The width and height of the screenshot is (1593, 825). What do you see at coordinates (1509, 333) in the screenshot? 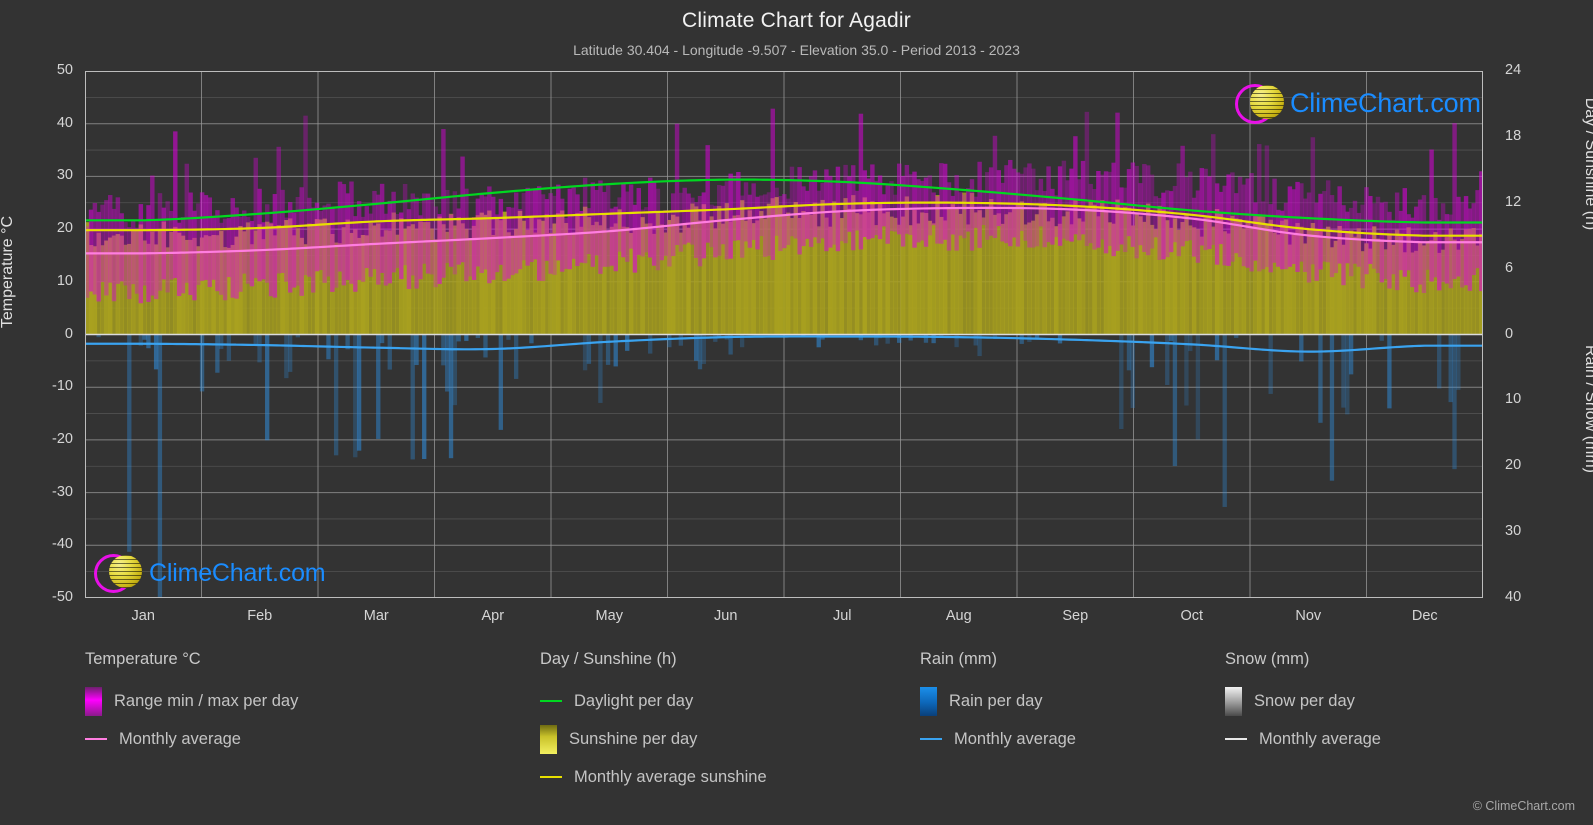
I see `right-top-tick-0: 0` at bounding box center [1509, 333].